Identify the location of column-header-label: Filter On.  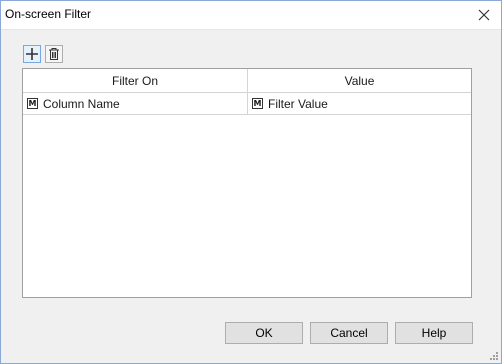
(134, 80).